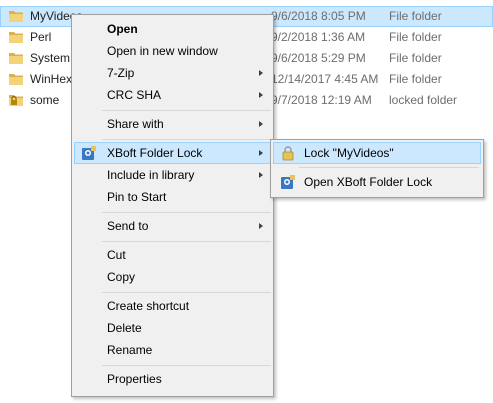 The height and width of the screenshot is (403, 493). What do you see at coordinates (128, 226) in the screenshot?
I see `menu-item-label: Send to` at bounding box center [128, 226].